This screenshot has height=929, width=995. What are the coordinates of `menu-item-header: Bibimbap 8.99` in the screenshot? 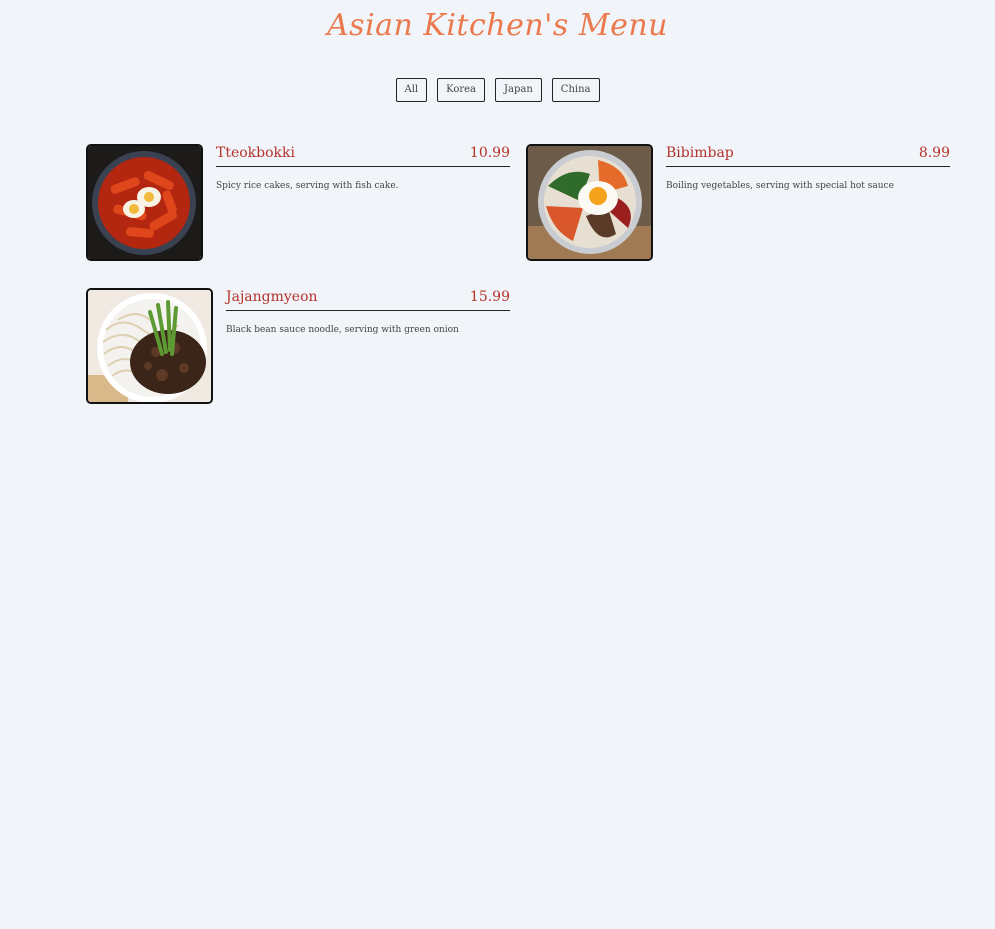 It's located at (808, 156).